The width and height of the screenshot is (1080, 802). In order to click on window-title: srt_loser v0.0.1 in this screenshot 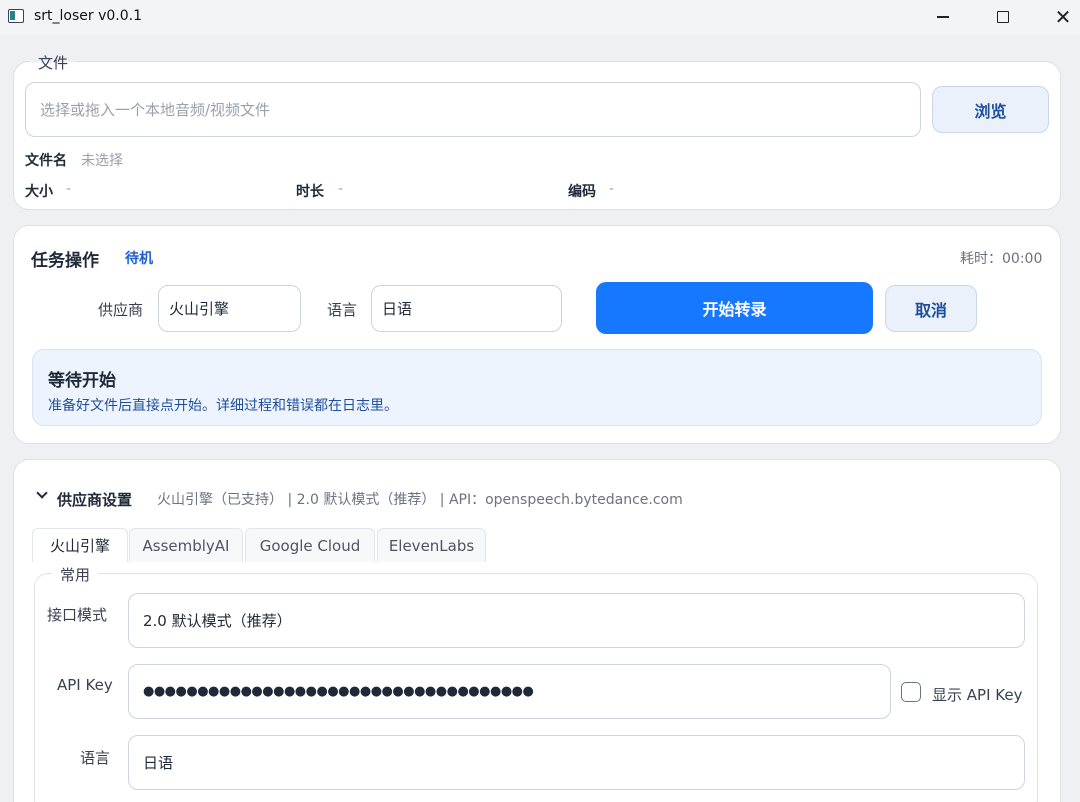, I will do `click(88, 16)`.